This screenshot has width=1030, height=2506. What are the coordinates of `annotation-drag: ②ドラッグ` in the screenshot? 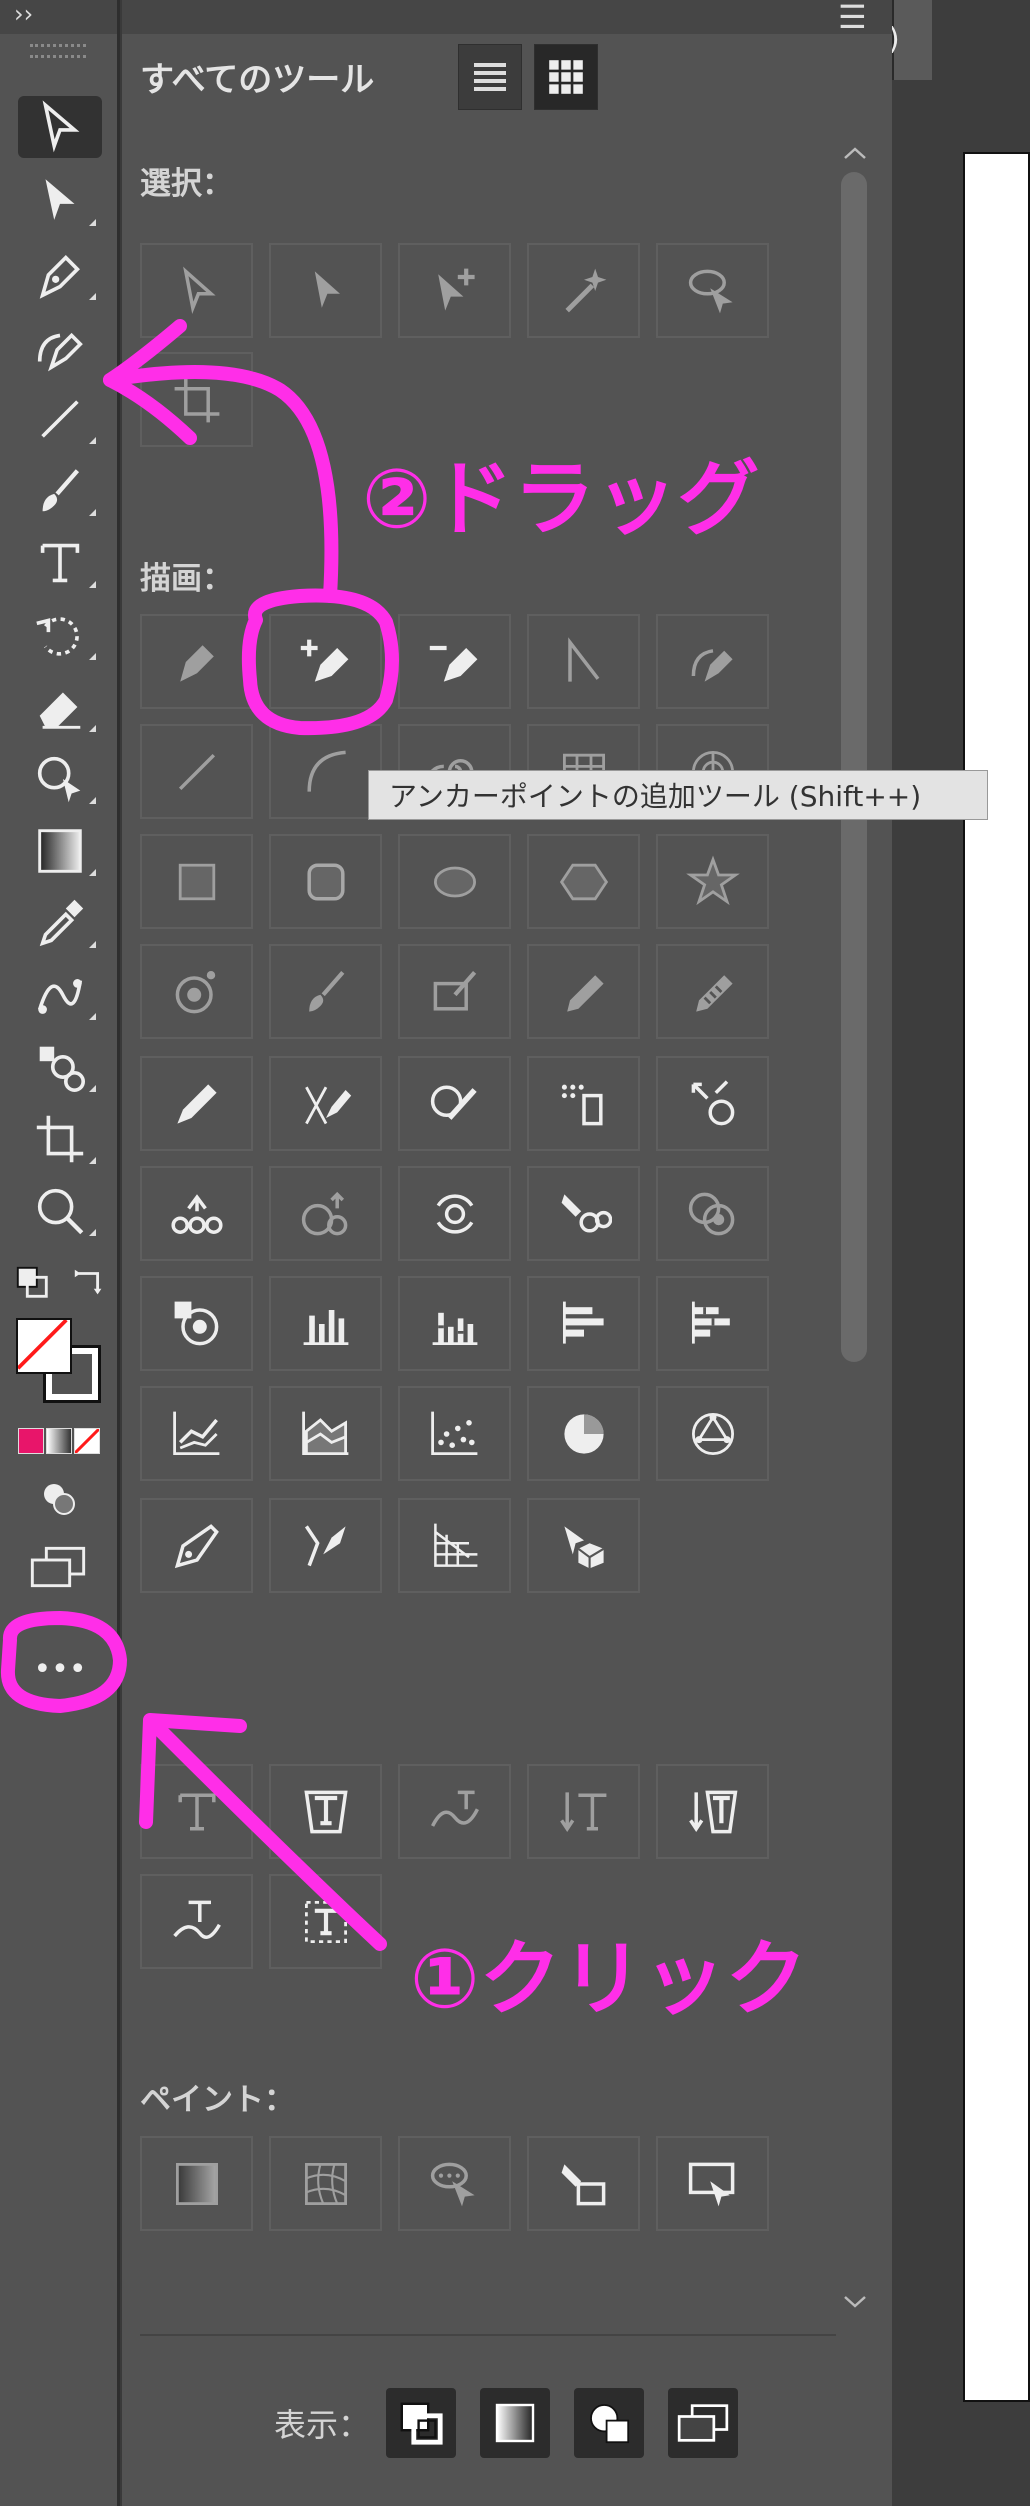 It's located at (561, 499).